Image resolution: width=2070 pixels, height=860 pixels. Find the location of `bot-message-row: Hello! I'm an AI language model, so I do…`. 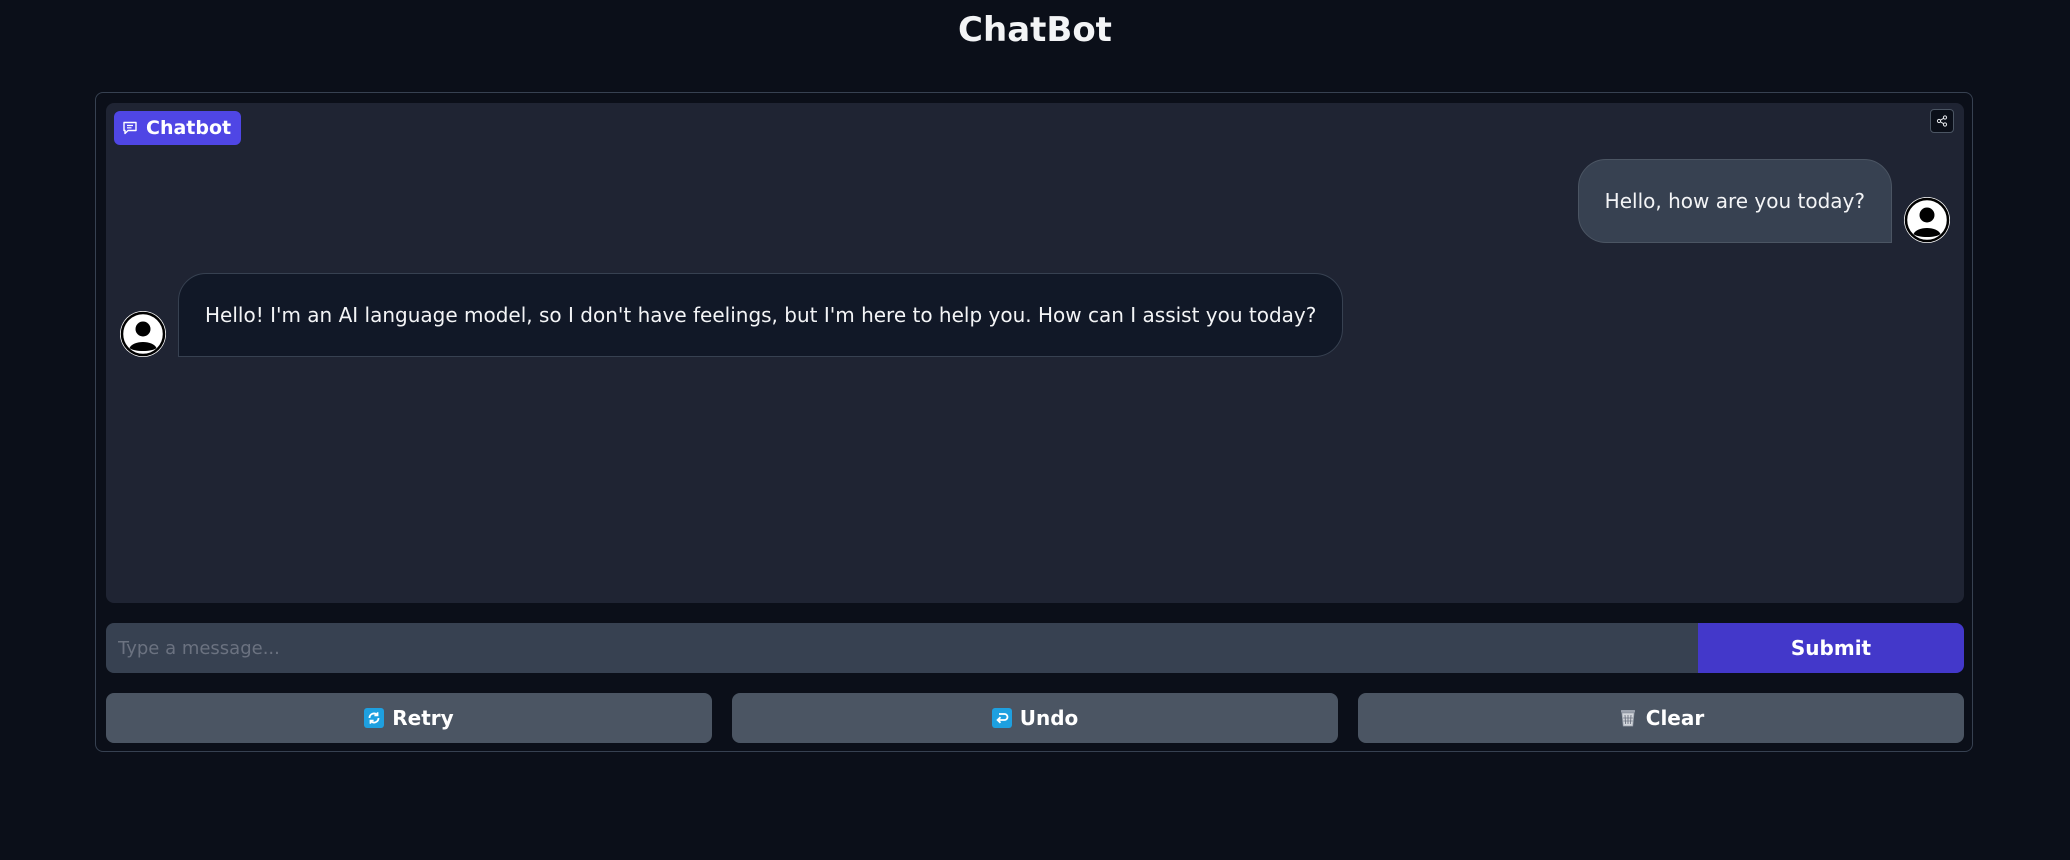

bot-message-row: Hello! I'm an AI language model, so I do… is located at coordinates (732, 315).